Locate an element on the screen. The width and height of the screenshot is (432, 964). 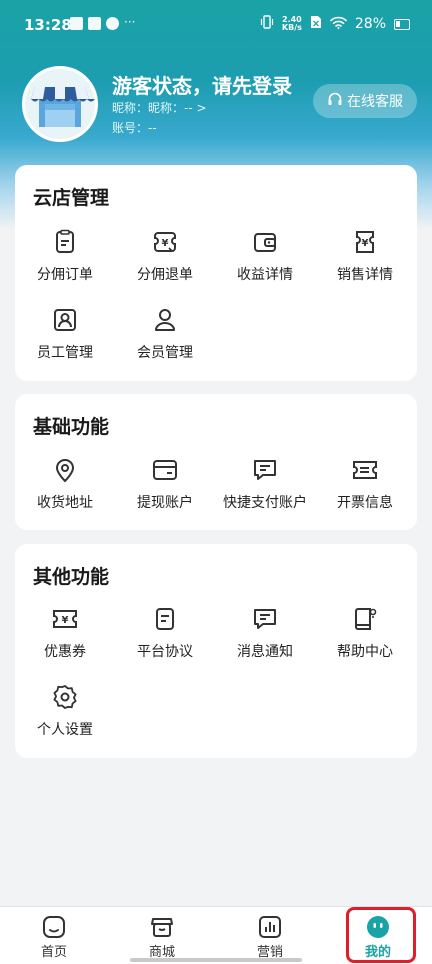
store-avatar-icon is located at coordinates (60, 104).